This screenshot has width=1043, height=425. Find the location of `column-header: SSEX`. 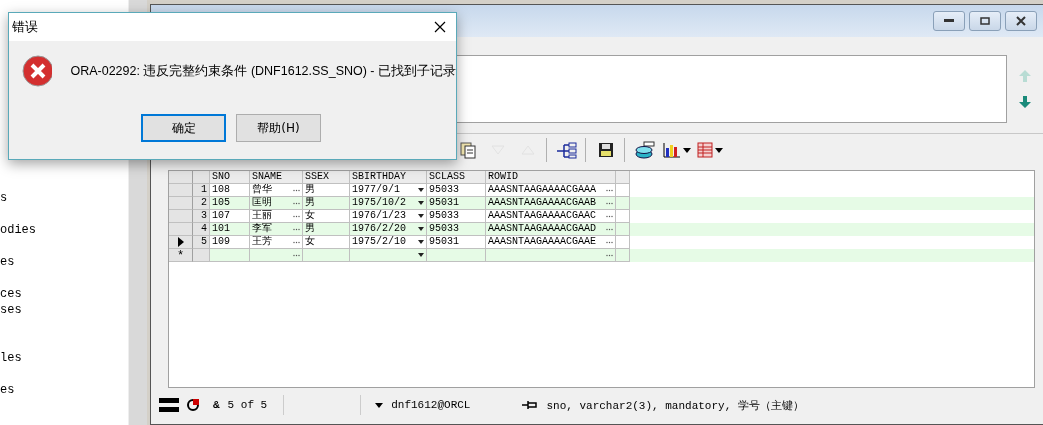

column-header: SSEX is located at coordinates (326, 177).